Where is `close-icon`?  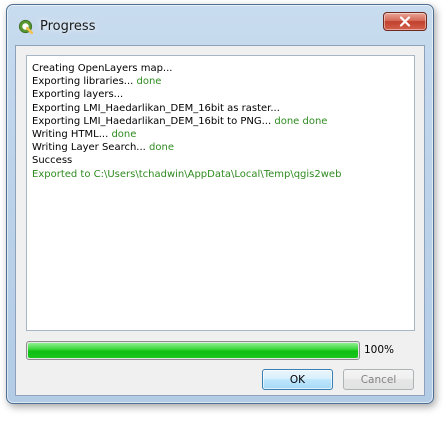 close-icon is located at coordinates (405, 21).